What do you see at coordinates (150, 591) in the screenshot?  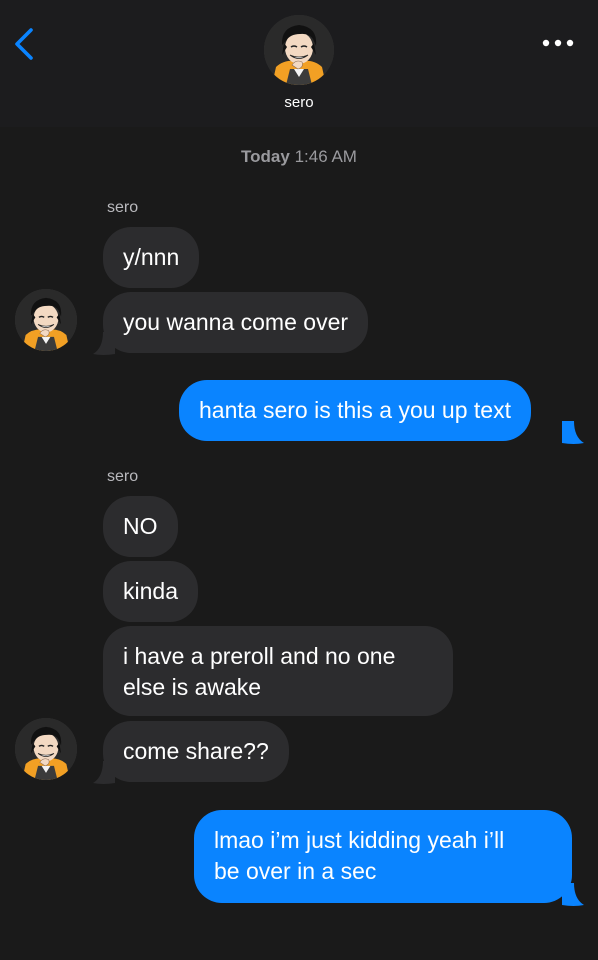 I see `incoming-message: kinda` at bounding box center [150, 591].